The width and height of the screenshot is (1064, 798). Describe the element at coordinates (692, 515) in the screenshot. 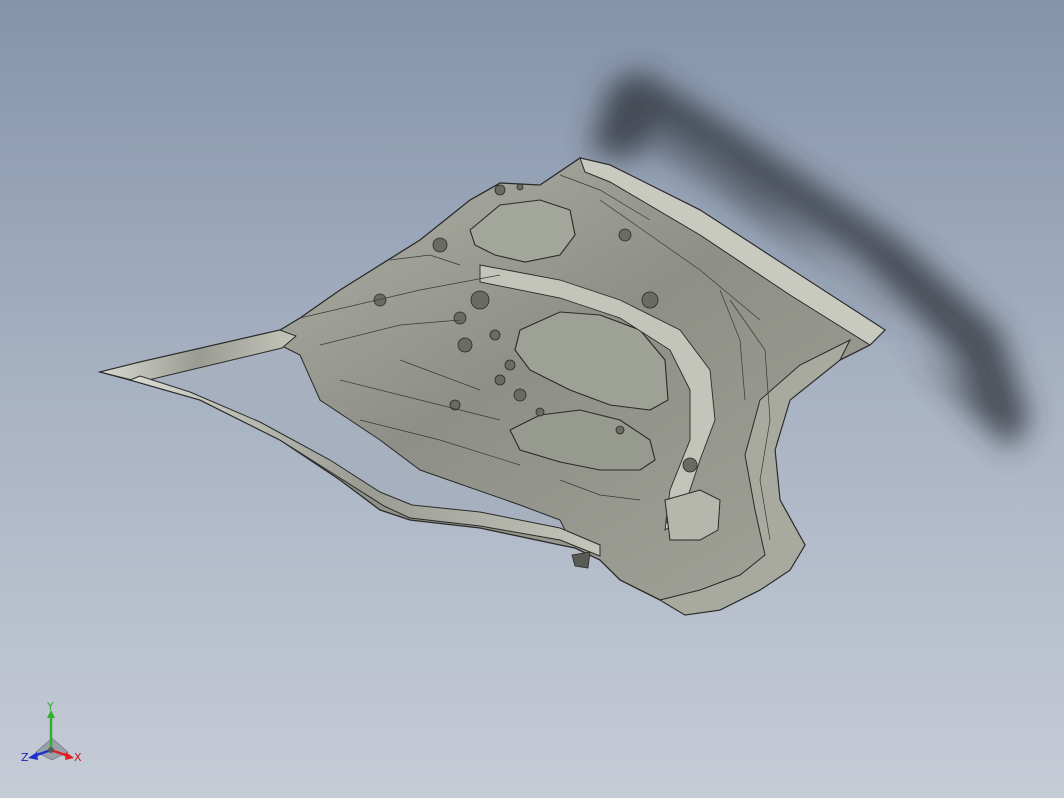

I see `hinge-bracket` at that location.